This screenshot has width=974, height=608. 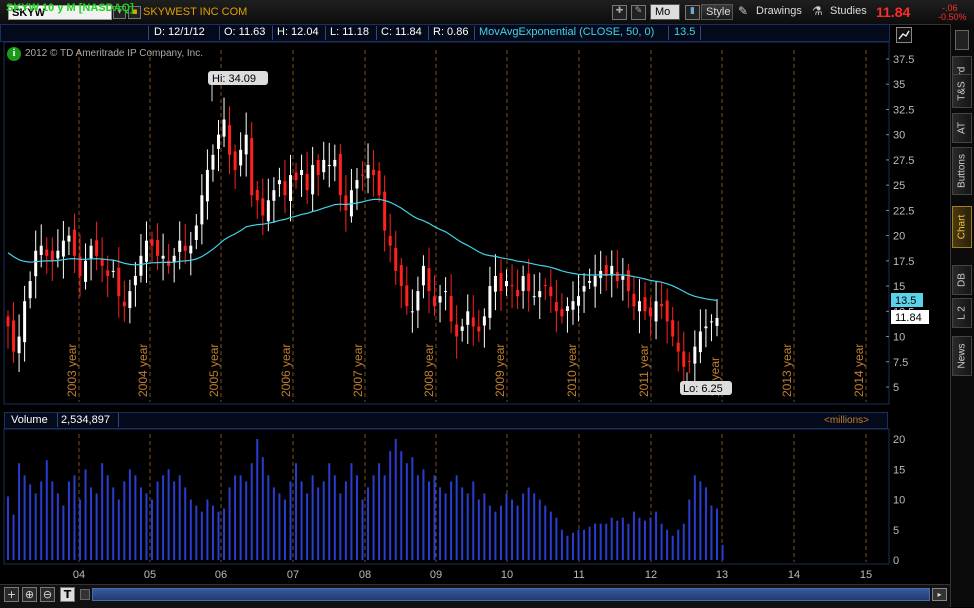 I want to click on studies-button: Studies, so click(x=849, y=12).